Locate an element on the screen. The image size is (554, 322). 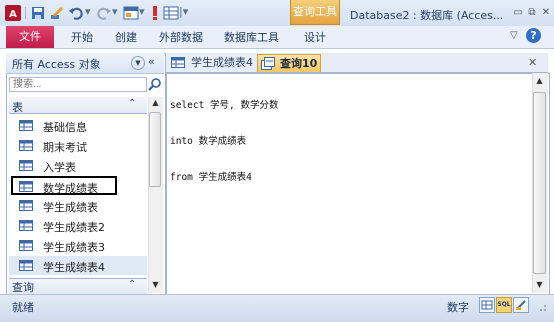
nav-scrollbar-thumb is located at coordinates (155, 149).